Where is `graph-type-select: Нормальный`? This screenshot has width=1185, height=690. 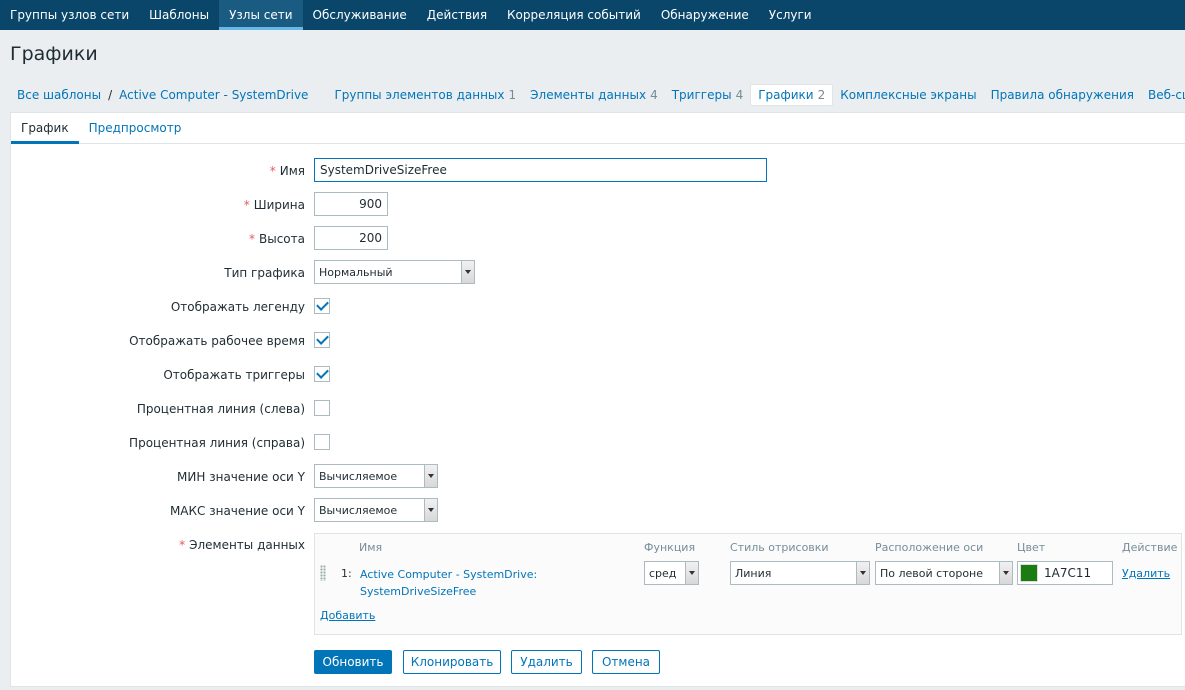
graph-type-select: Нормальный is located at coordinates (394, 272).